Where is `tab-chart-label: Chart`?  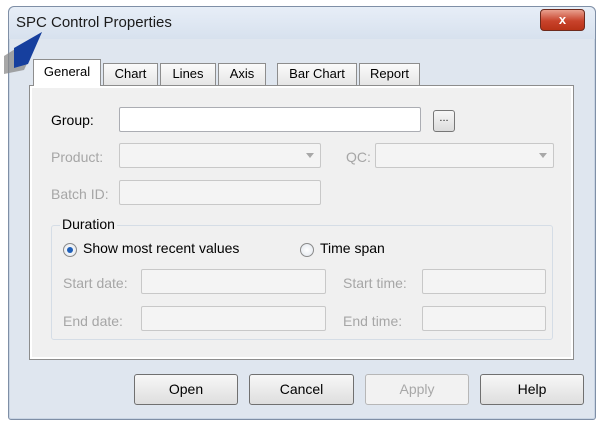 tab-chart-label: Chart is located at coordinates (130, 73).